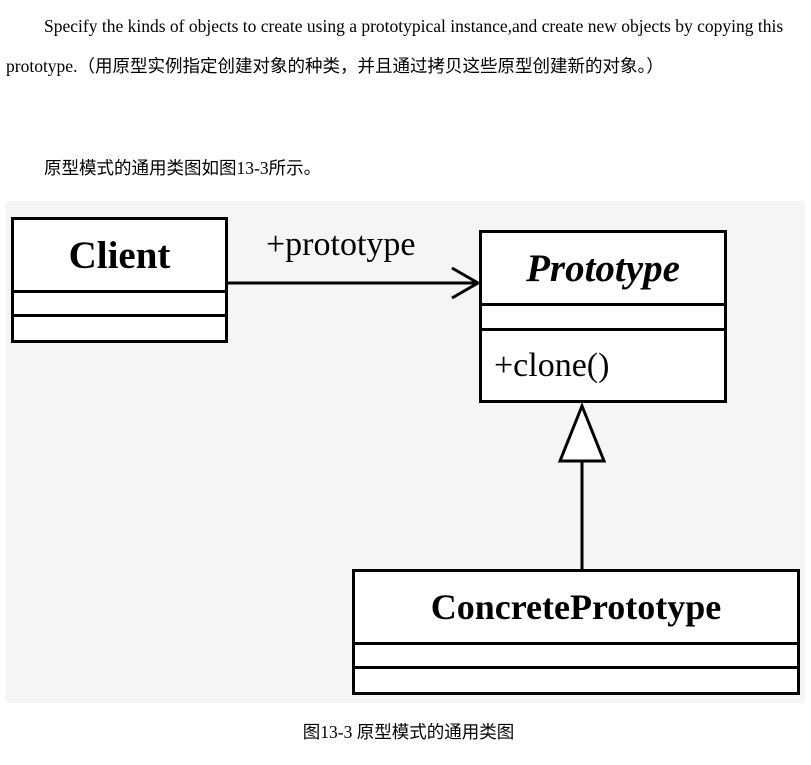 This screenshot has width=811, height=765. I want to click on generalization-triangle, so click(582, 432).